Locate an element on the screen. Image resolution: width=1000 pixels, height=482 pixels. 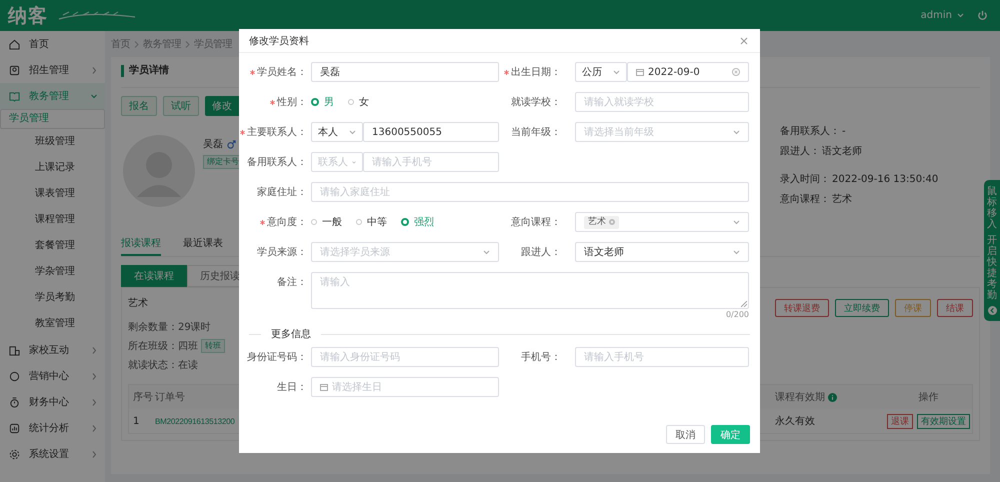
field-label: 备用联系人： is located at coordinates (277, 162).